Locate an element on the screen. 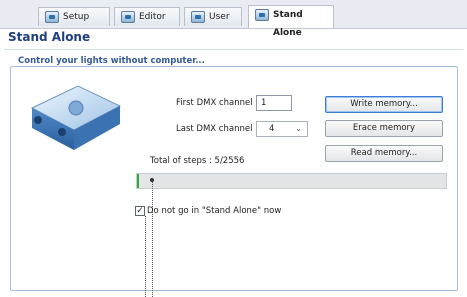 The height and width of the screenshot is (297, 467). tab-setup: Setup is located at coordinates (74, 16).